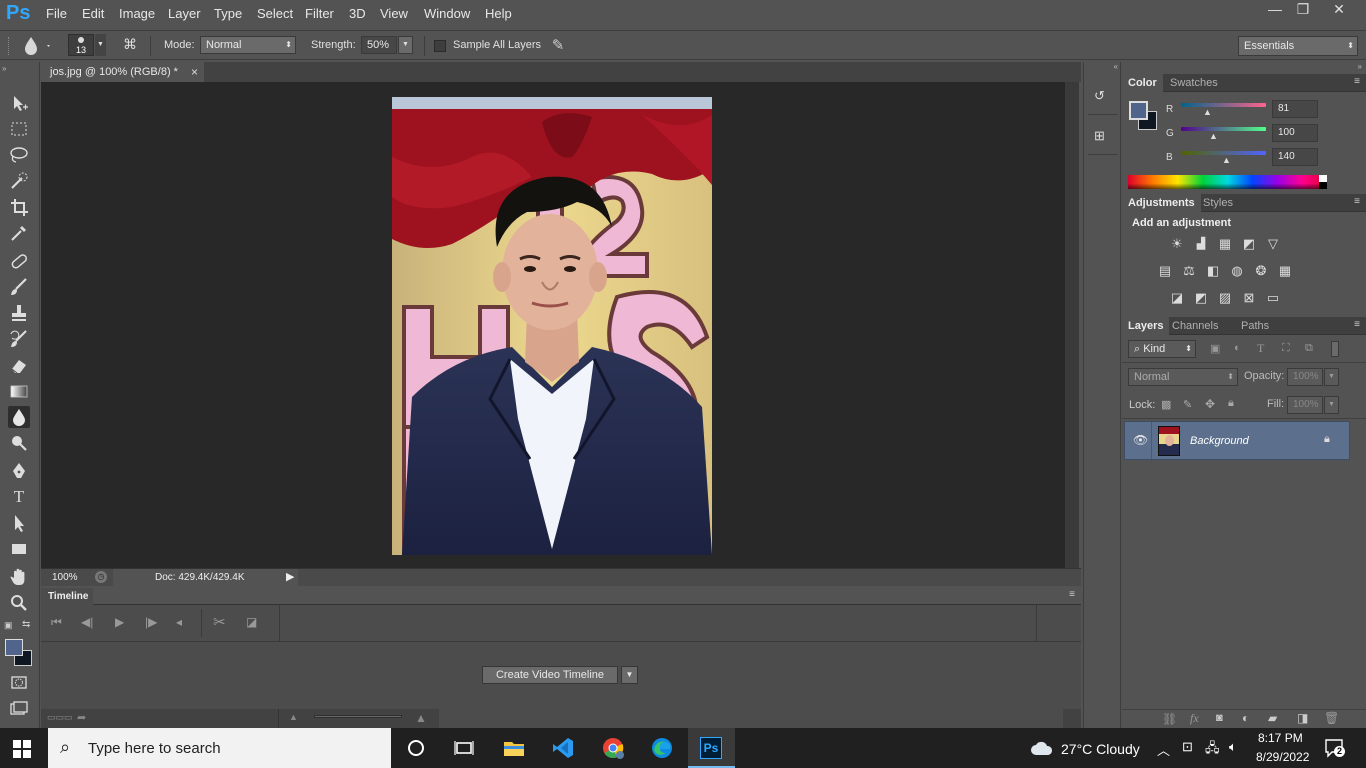  What do you see at coordinates (1244, 68) in the screenshot?
I see `collapse-panels-icon: »` at bounding box center [1244, 68].